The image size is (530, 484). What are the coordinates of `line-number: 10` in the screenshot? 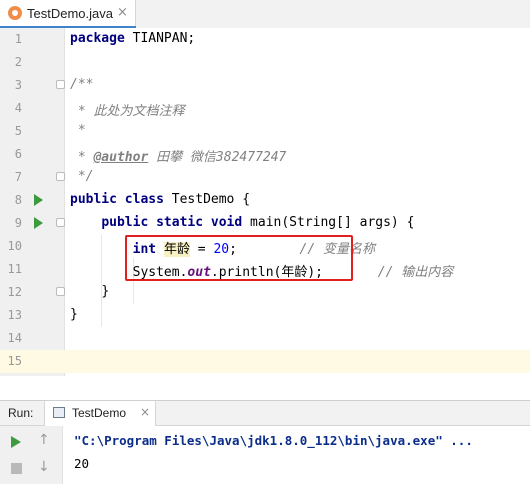 It's located at (14, 246).